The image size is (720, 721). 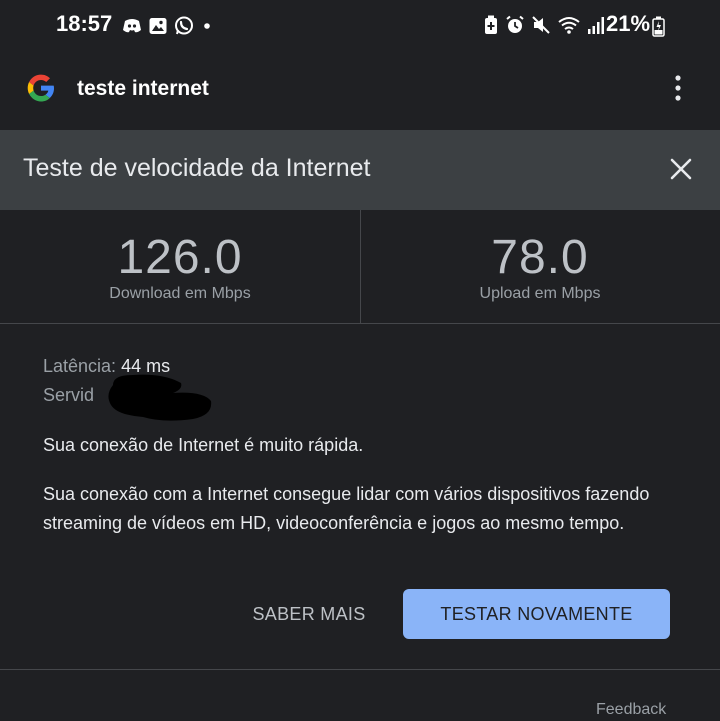 What do you see at coordinates (158, 26) in the screenshot?
I see `gallery-icon` at bounding box center [158, 26].